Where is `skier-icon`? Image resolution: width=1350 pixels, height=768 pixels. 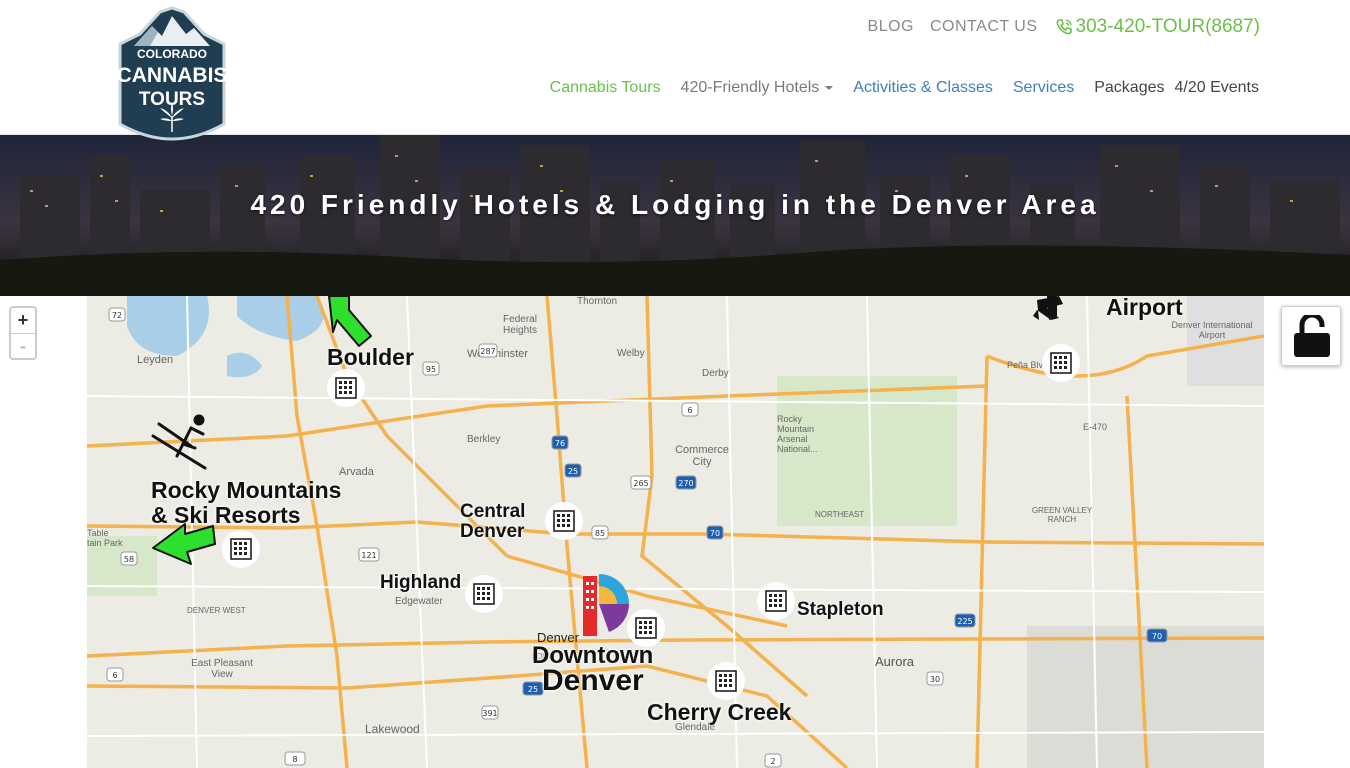
skier-icon is located at coordinates (179, 442).